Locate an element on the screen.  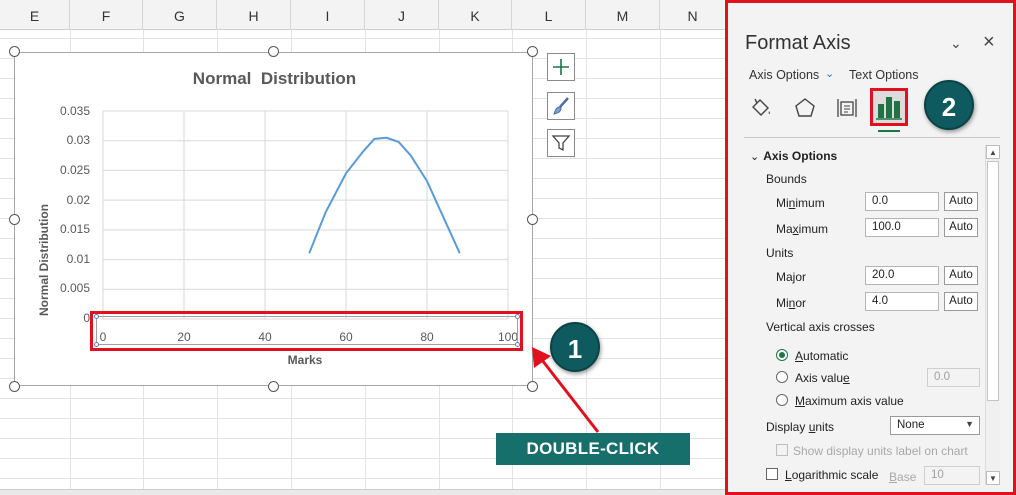
minor-auto-button: Auto is located at coordinates (961, 301).